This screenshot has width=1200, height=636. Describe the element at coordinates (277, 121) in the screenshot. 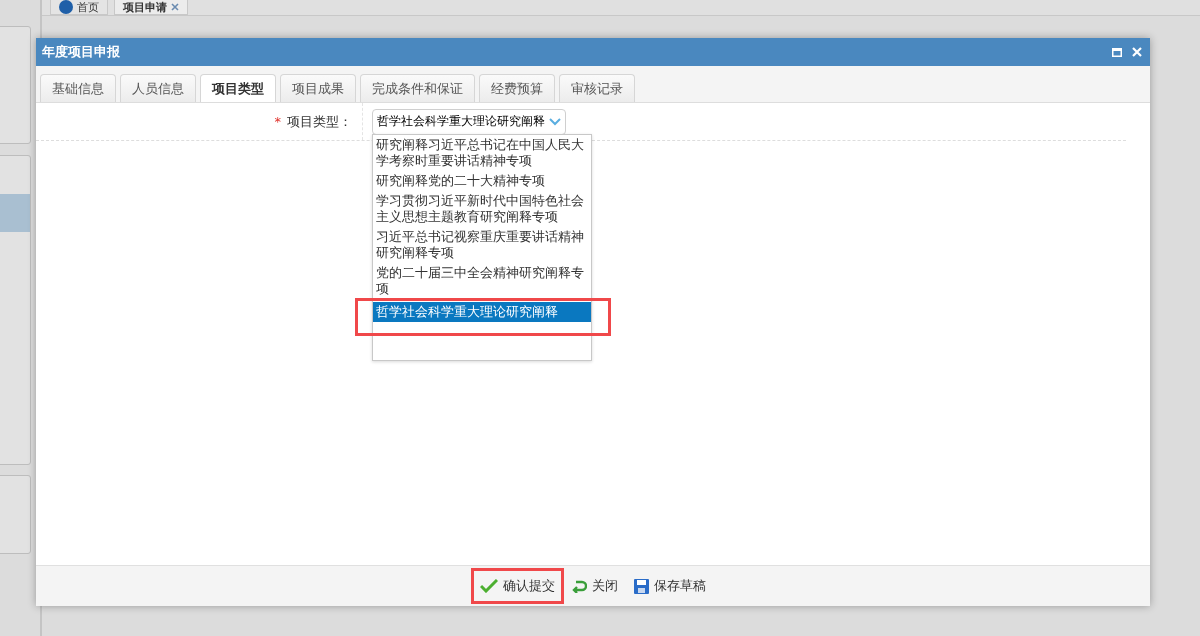

I see `required-mark: *` at that location.